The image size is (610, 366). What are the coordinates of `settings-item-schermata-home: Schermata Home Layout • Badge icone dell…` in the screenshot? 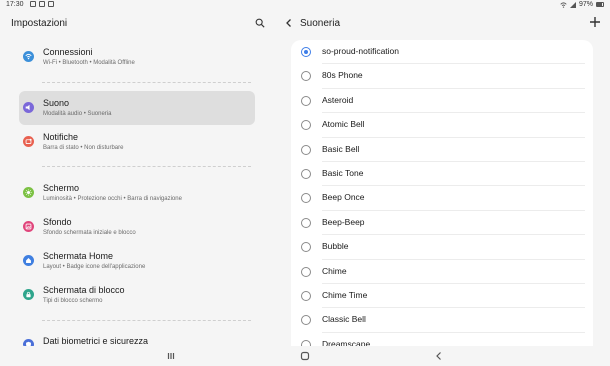 It's located at (137, 261).